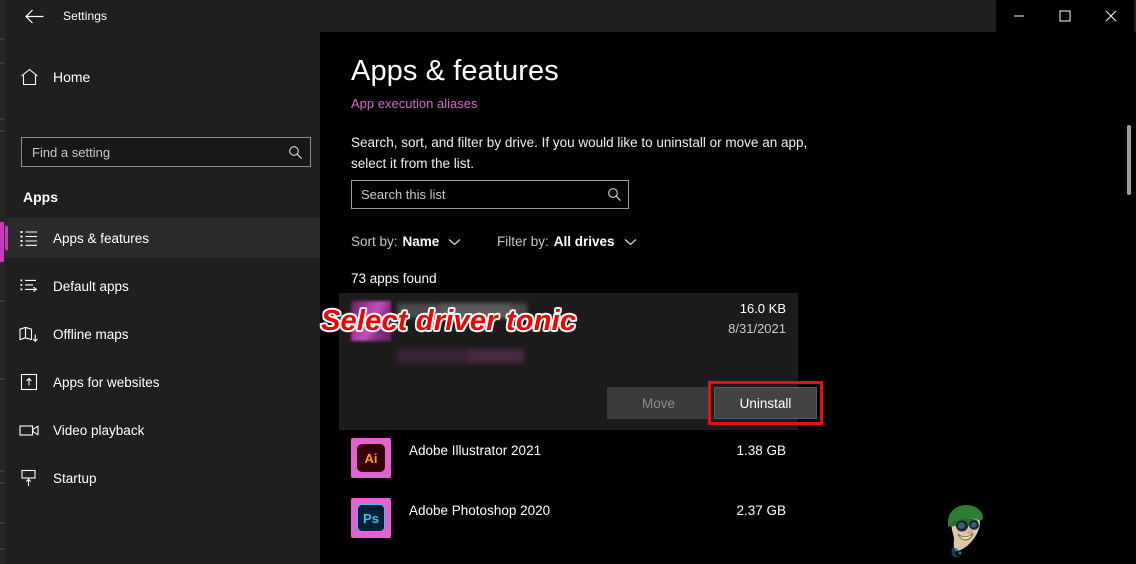 The height and width of the screenshot is (564, 1136). Describe the element at coordinates (72, 77) in the screenshot. I see `sidebar-item-label: Home` at that location.